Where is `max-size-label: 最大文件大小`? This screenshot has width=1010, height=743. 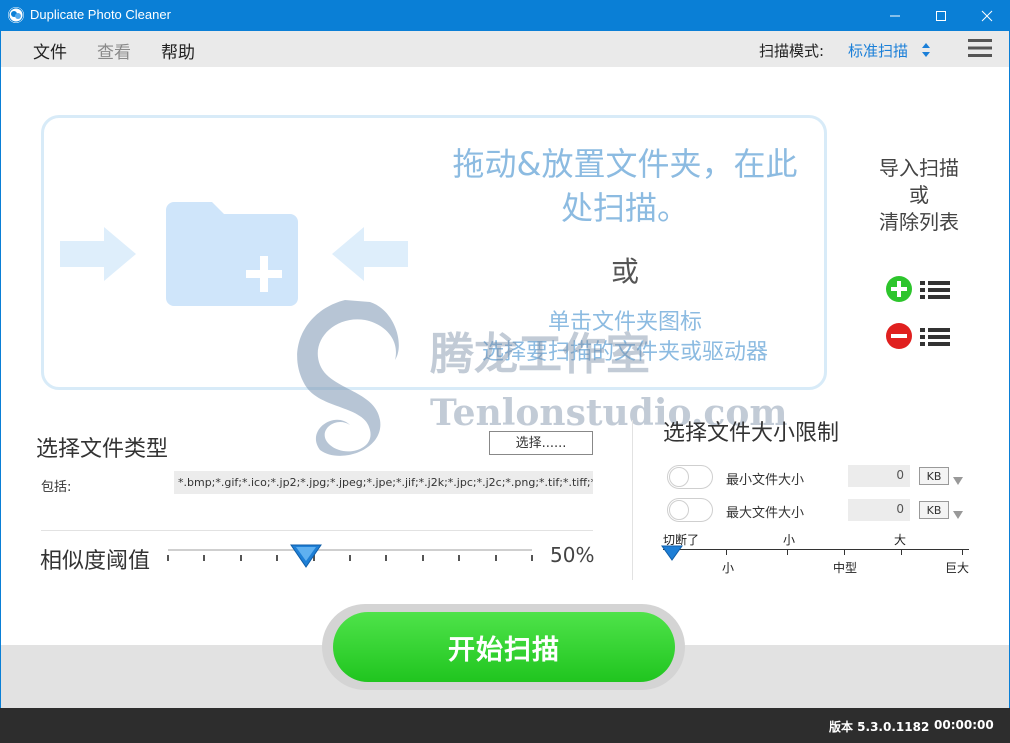 max-size-label: 最大文件大小 is located at coordinates (765, 513).